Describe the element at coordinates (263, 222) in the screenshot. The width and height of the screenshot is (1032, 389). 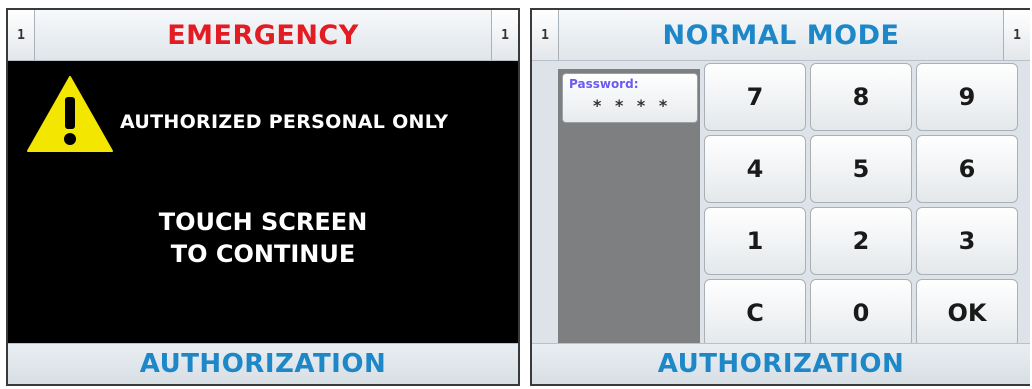
I see `touch-prompt-line1: TOUCH SCREEN` at that location.